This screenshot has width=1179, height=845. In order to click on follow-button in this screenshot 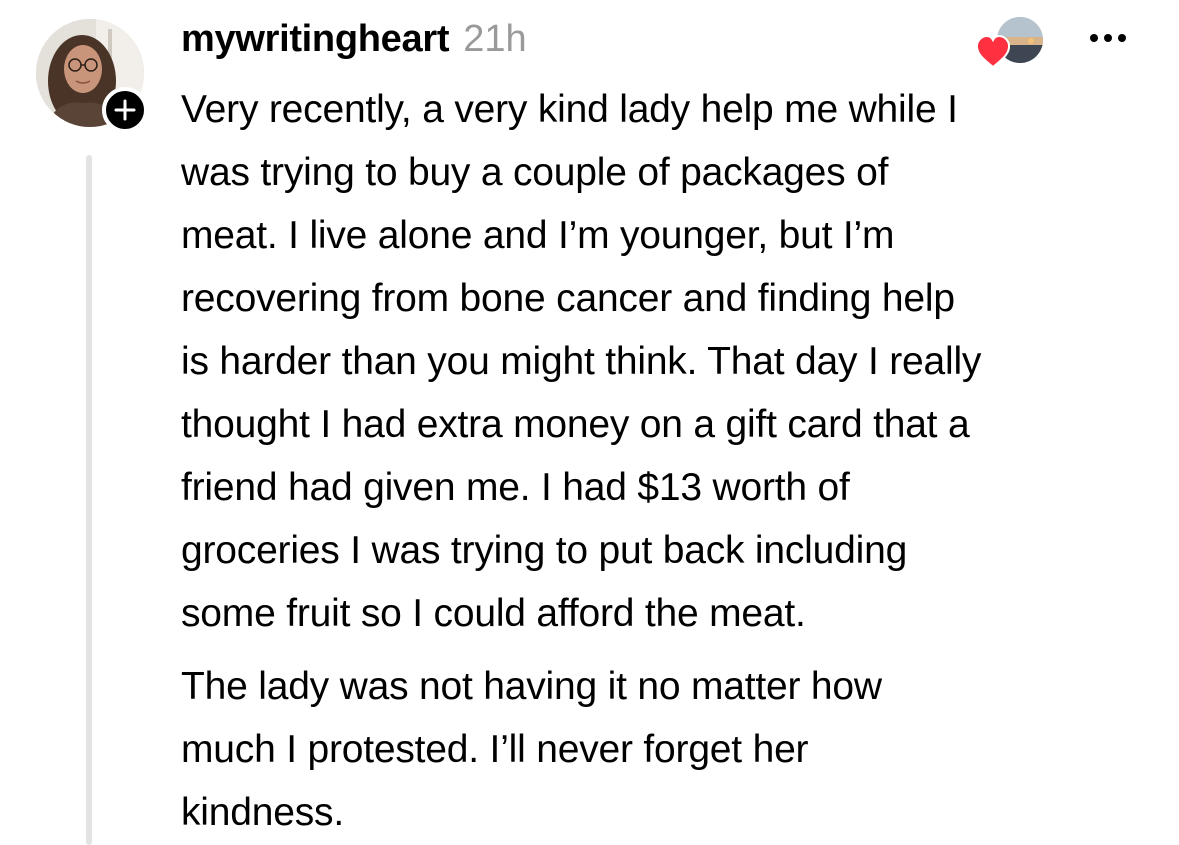, I will do `click(125, 110)`.